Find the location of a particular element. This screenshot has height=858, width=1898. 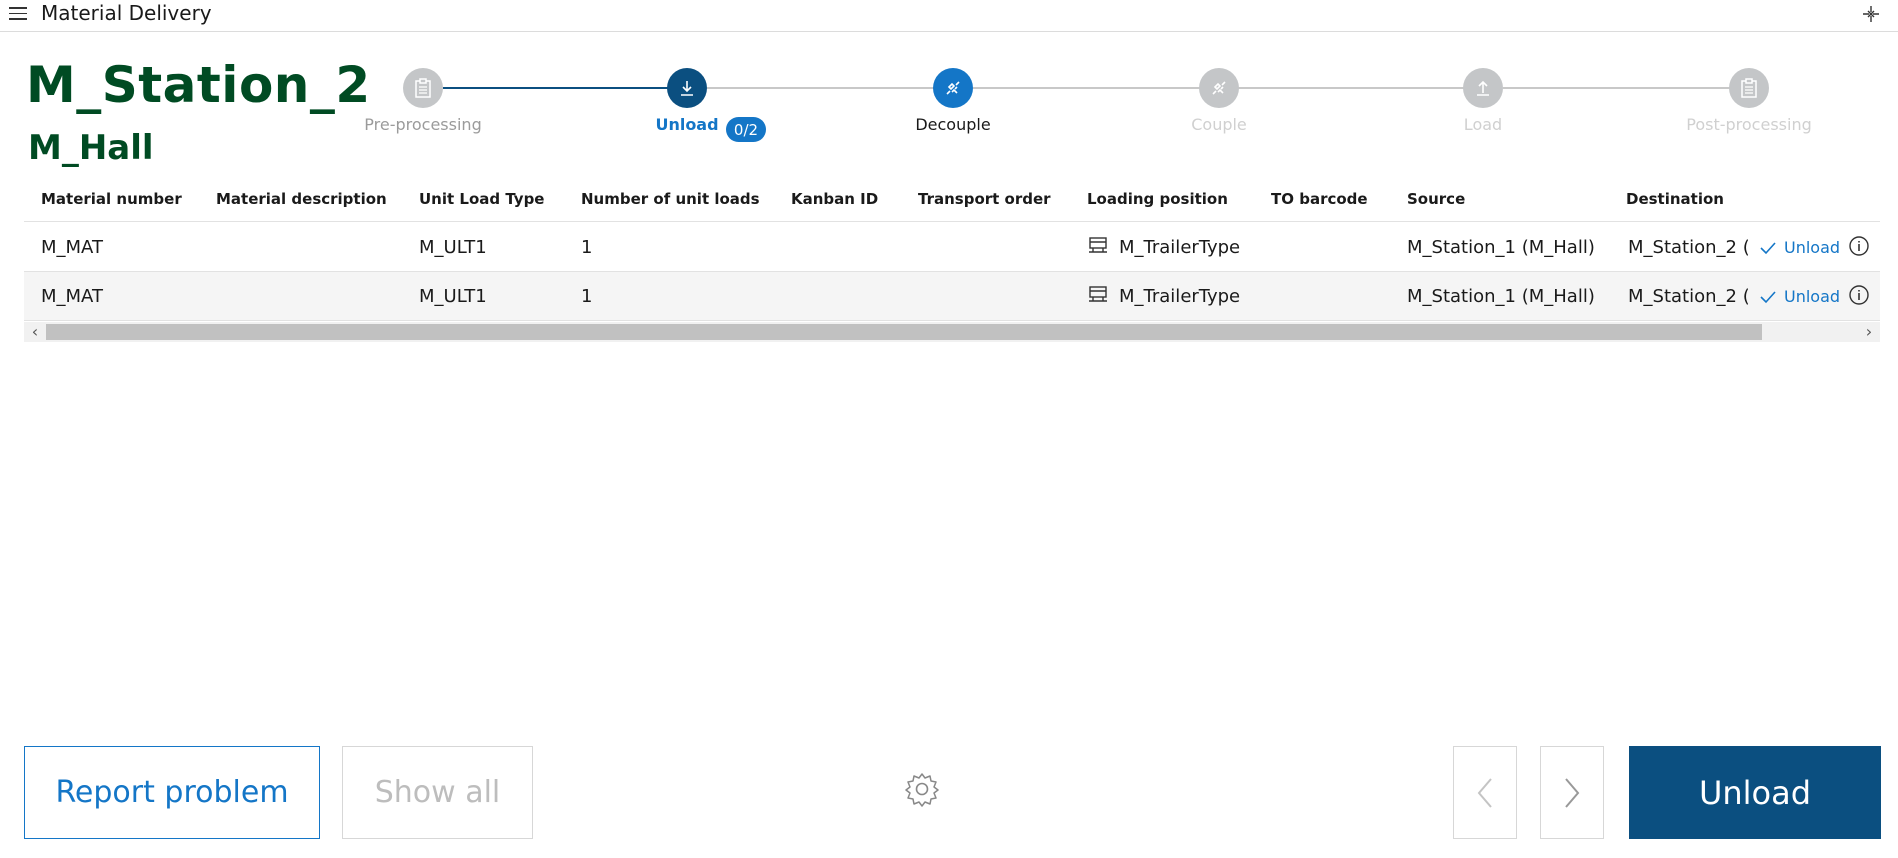

collapse-icon is located at coordinates (1871, 14).